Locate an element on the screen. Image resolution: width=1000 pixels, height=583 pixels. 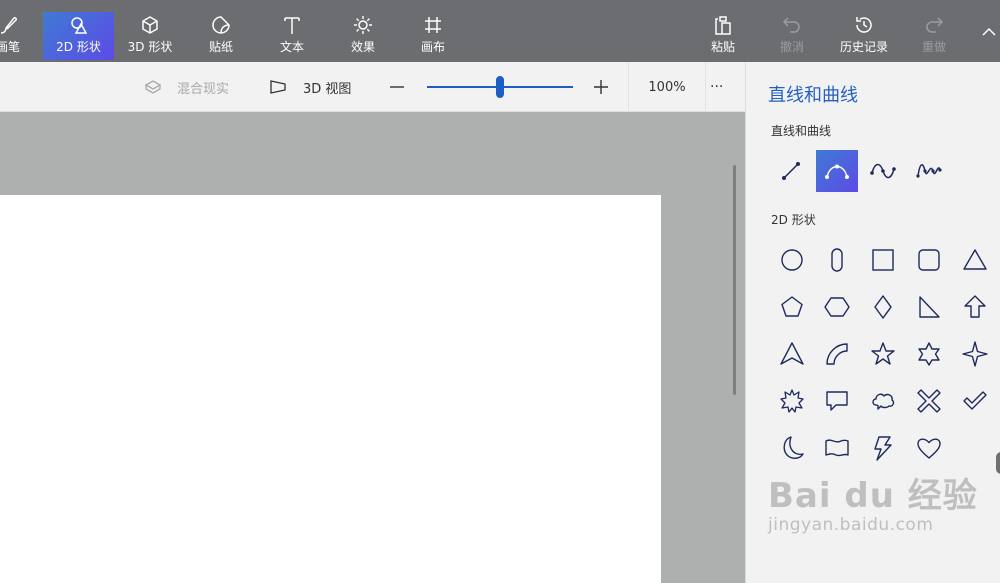
pentagon-icon is located at coordinates (792, 306).